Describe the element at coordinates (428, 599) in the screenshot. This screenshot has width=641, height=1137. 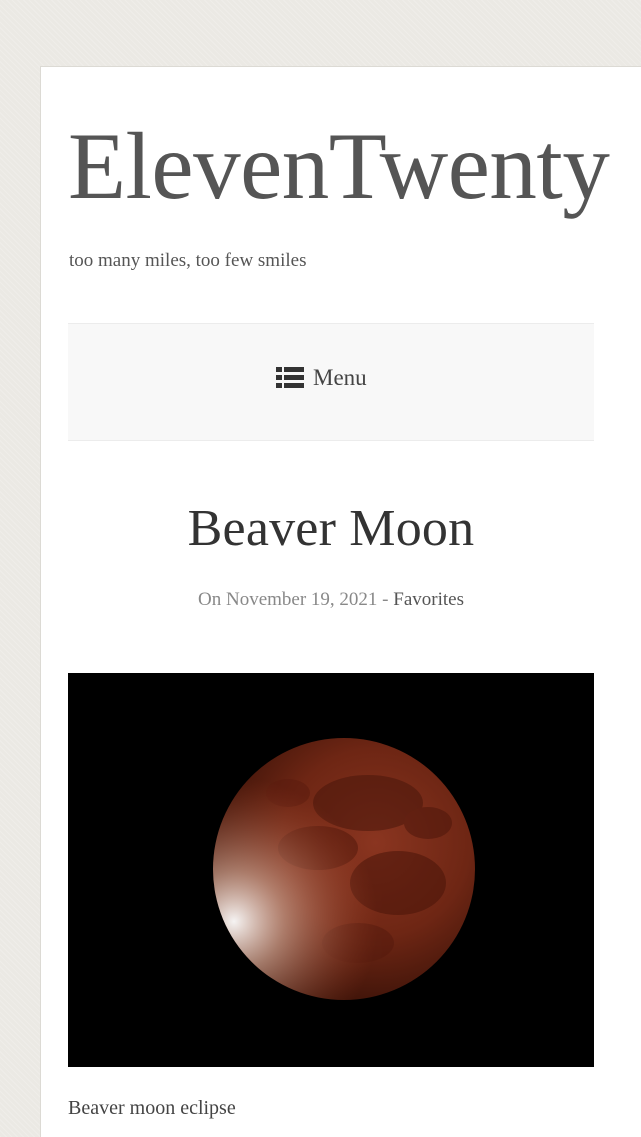
I see `post-category-link: Favorites` at that location.